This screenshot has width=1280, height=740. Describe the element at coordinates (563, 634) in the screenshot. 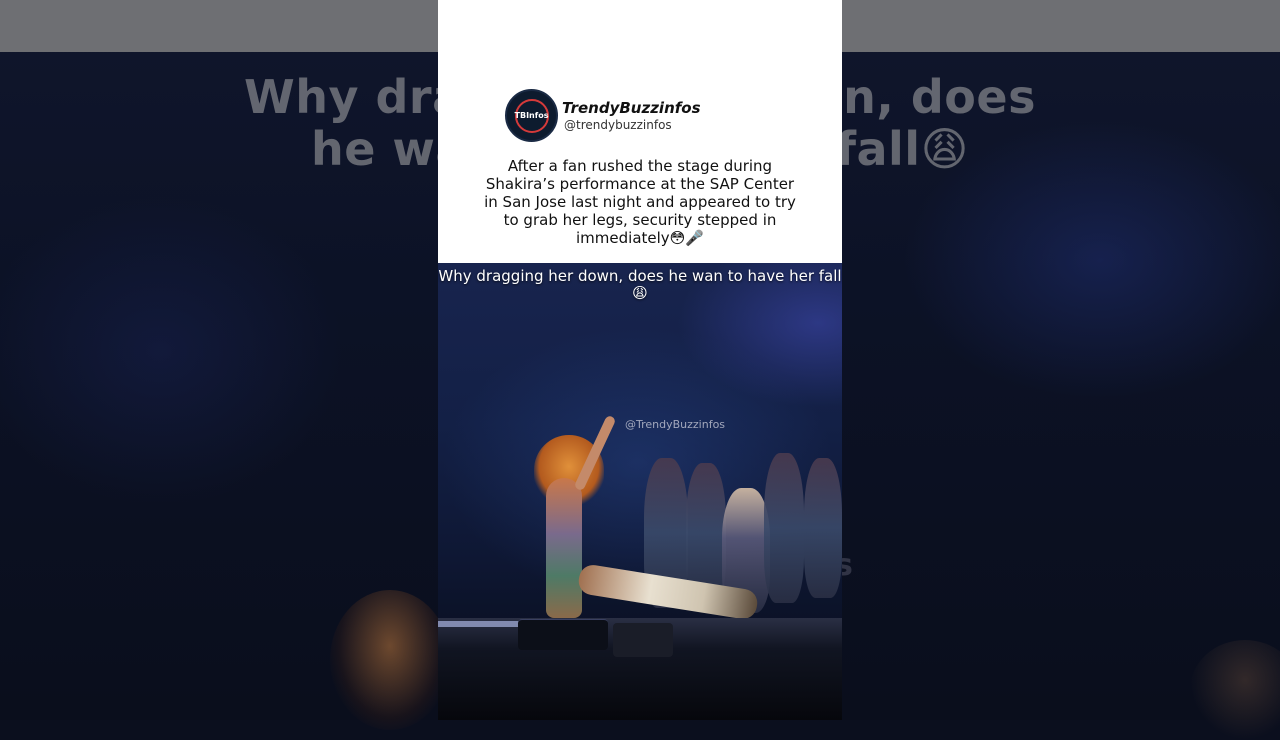

I see `stage-monitor-speaker` at that location.